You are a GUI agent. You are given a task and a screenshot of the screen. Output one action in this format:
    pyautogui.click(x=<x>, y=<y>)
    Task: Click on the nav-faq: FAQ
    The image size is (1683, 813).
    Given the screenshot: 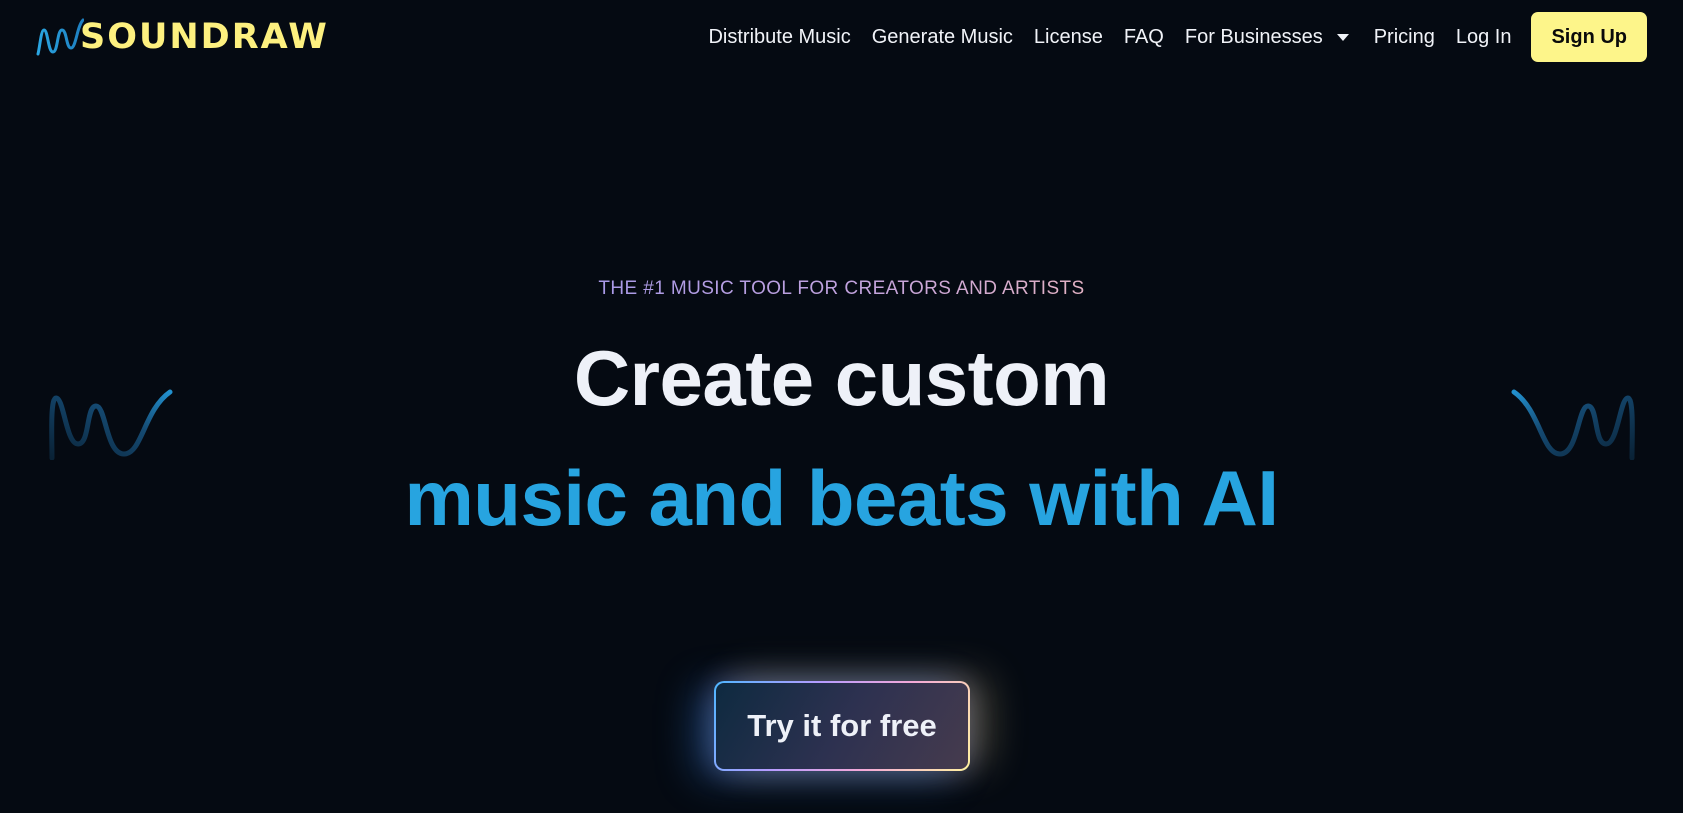 What is the action you would take?
    pyautogui.click(x=1144, y=37)
    